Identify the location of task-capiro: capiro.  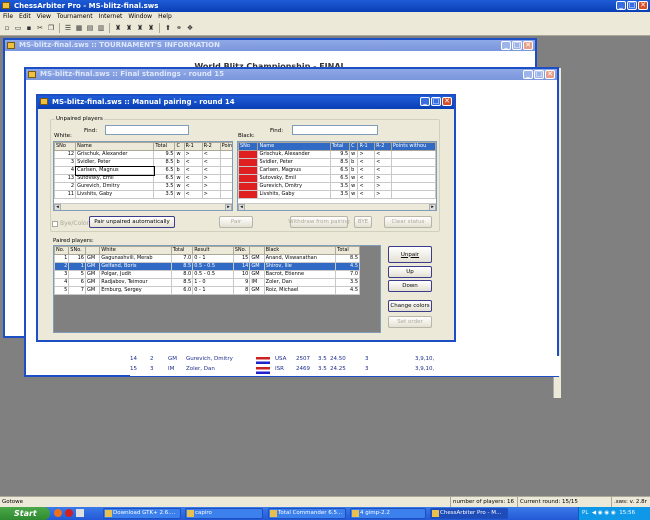
(224, 513).